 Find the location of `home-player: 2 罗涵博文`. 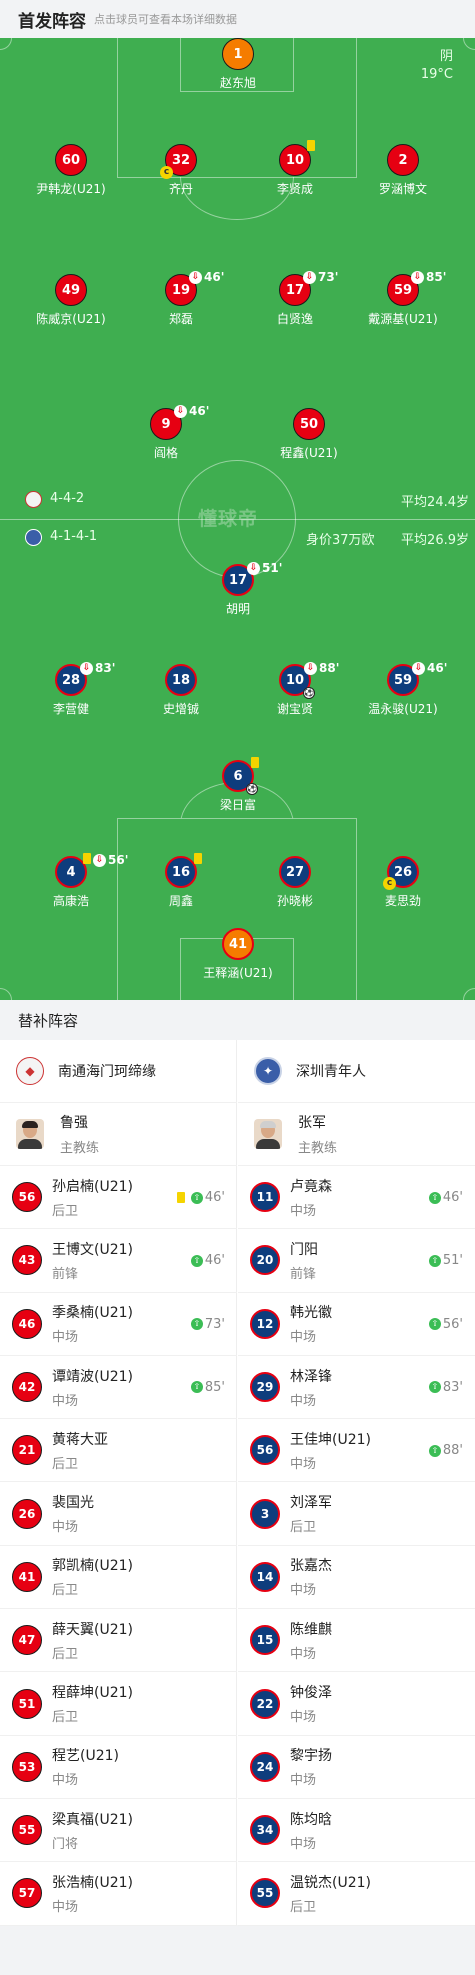

home-player: 2 罗涵博文 is located at coordinates (403, 170).